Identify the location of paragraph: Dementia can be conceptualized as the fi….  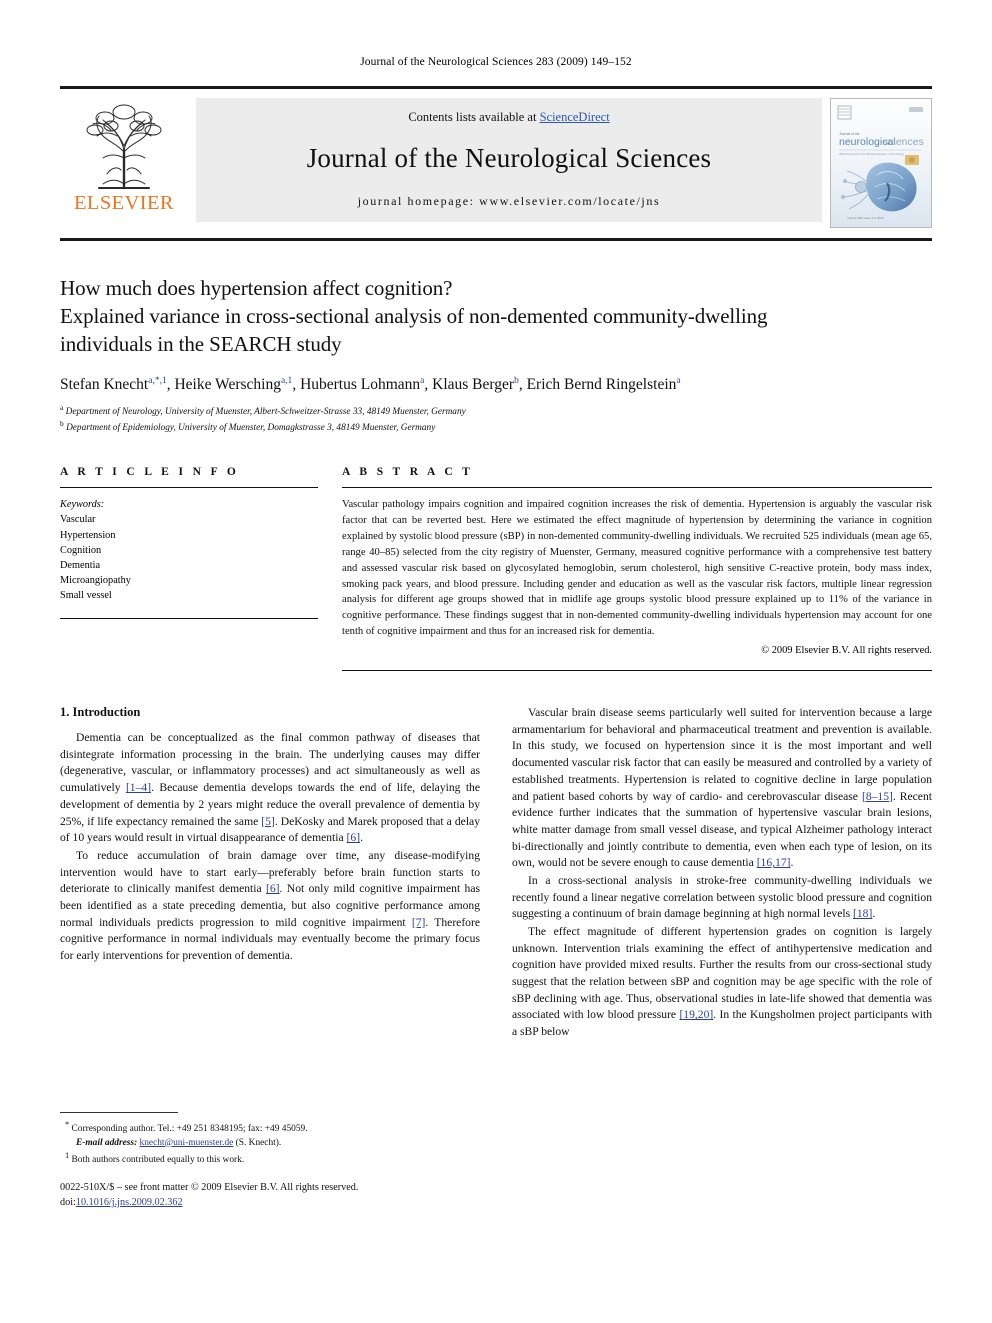
(270, 788).